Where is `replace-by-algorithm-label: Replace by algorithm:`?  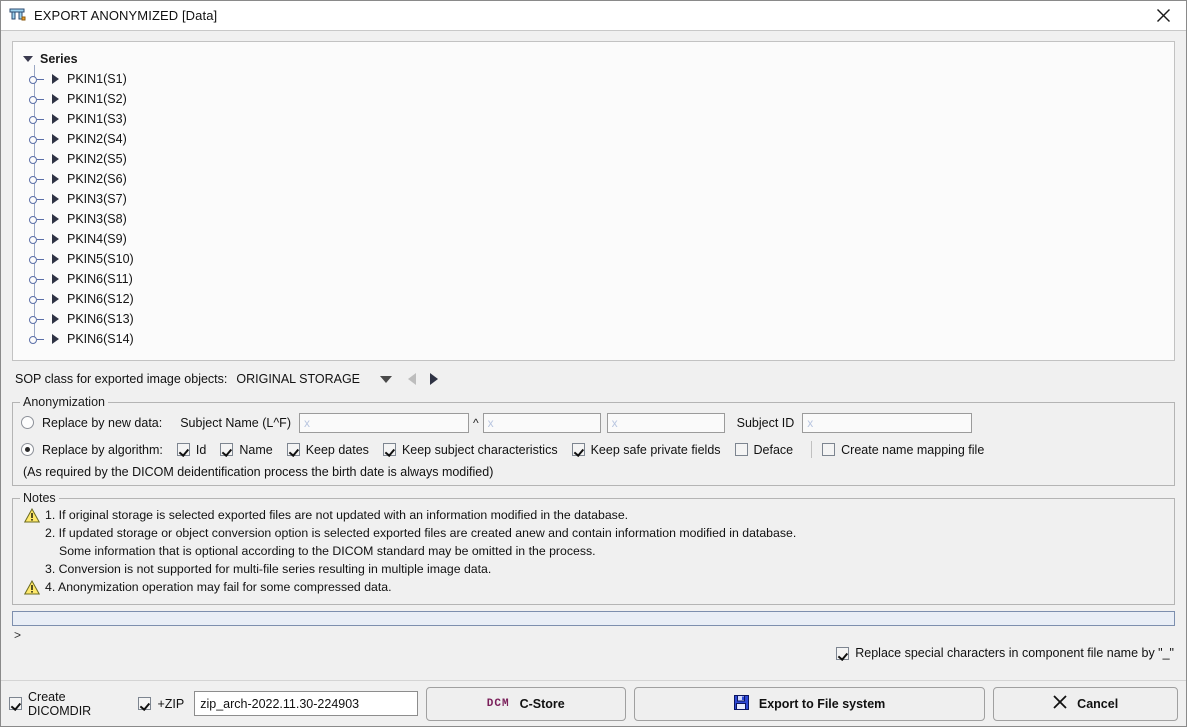
replace-by-algorithm-label: Replace by algorithm: is located at coordinates (102, 449).